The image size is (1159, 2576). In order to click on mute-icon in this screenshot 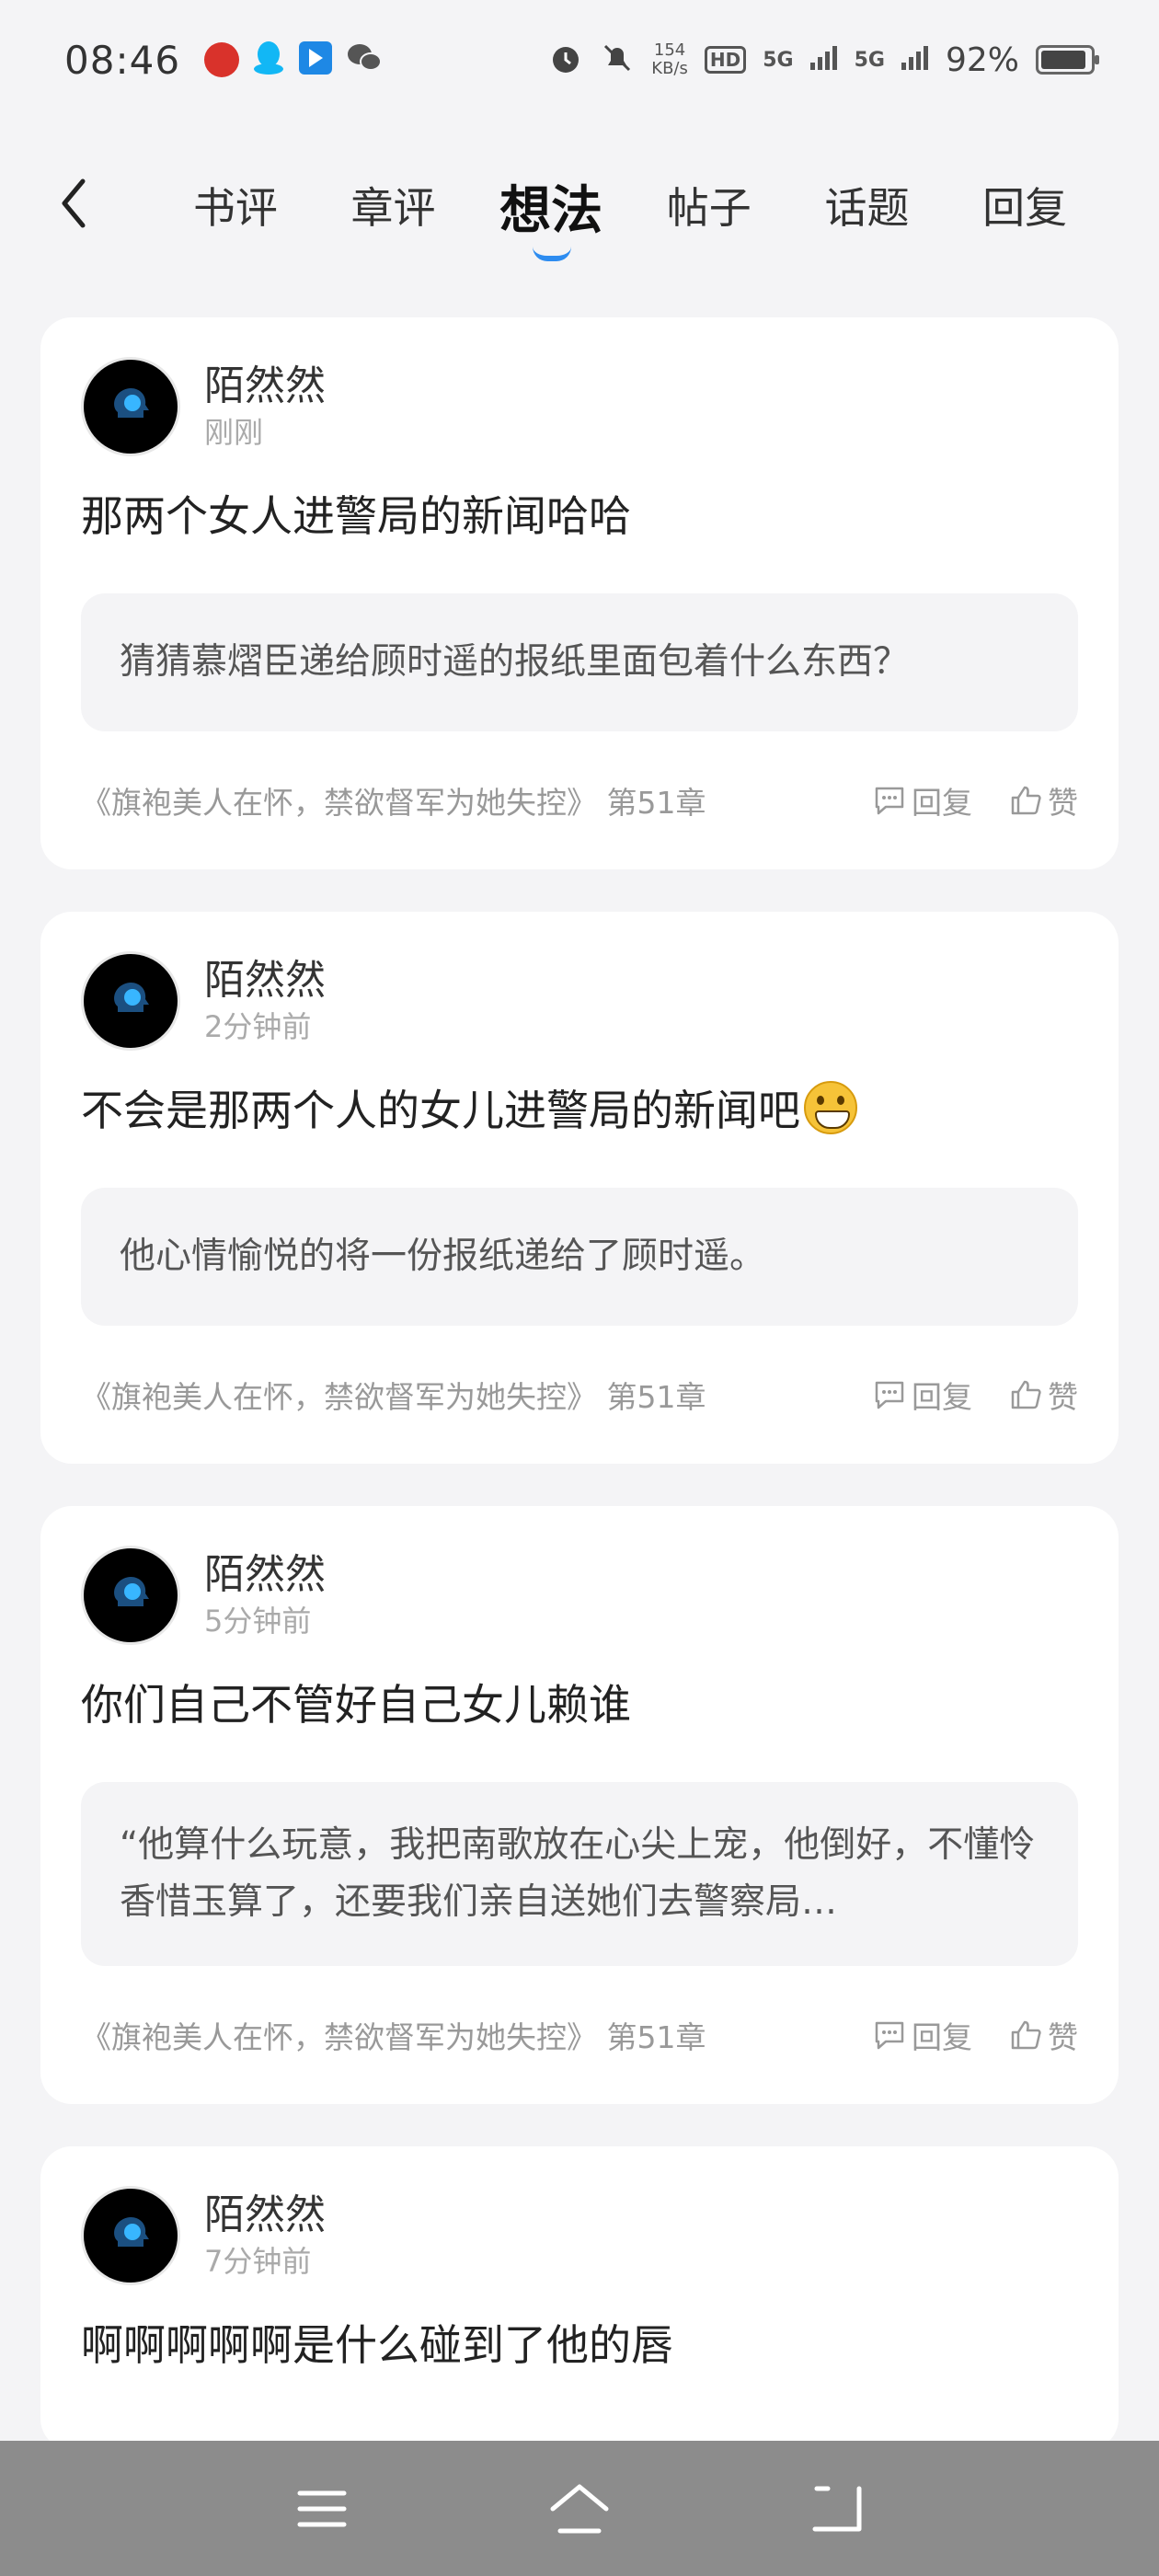, I will do `click(617, 59)`.